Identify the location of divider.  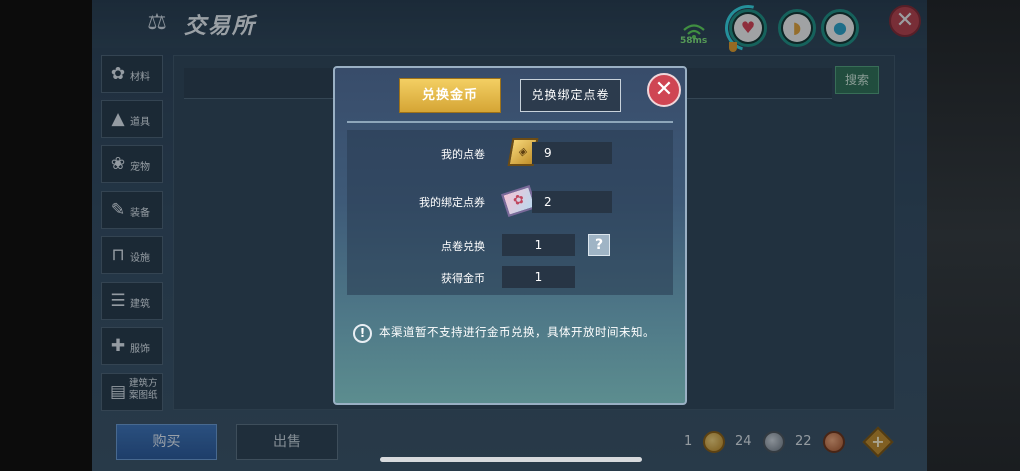
(510, 122).